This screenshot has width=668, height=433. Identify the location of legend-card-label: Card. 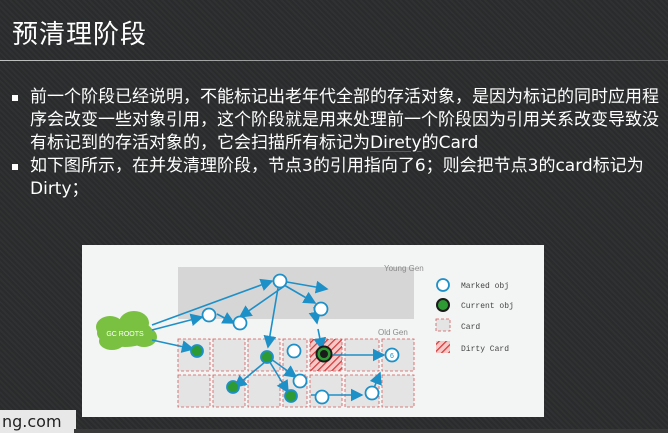
(470, 327).